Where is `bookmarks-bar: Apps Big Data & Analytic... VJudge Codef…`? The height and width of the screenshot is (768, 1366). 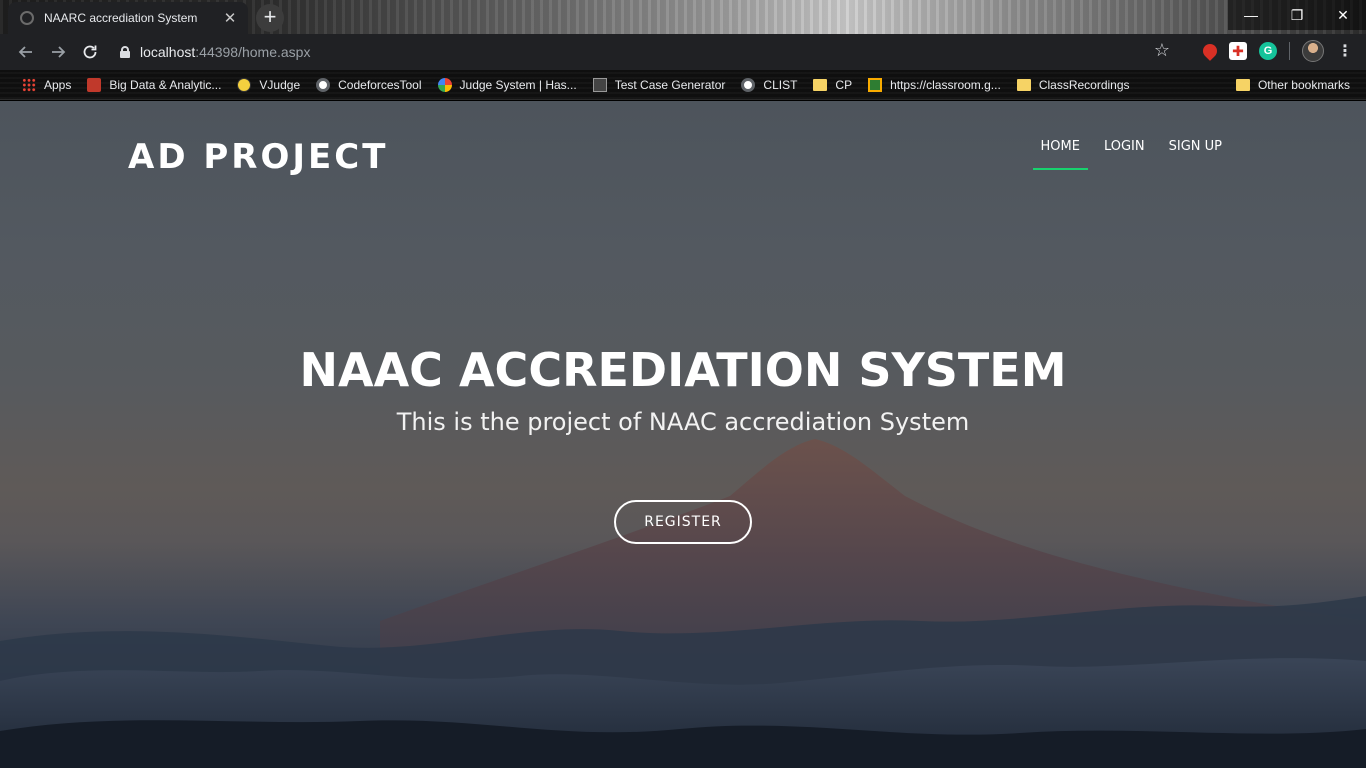
bookmarks-bar: Apps Big Data & Analytic... VJudge Codef… is located at coordinates (683, 85).